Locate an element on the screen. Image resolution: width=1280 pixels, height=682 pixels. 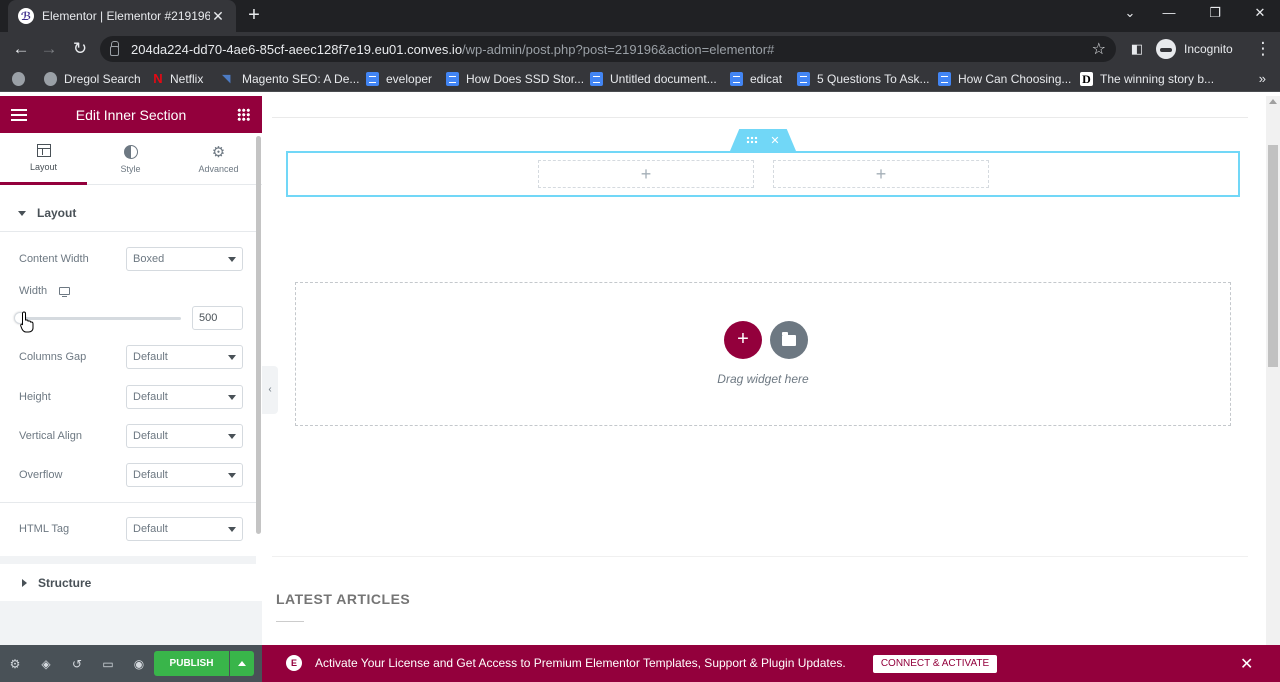
settings-gear-icon: ⚙ is located at coordinates (15, 664).